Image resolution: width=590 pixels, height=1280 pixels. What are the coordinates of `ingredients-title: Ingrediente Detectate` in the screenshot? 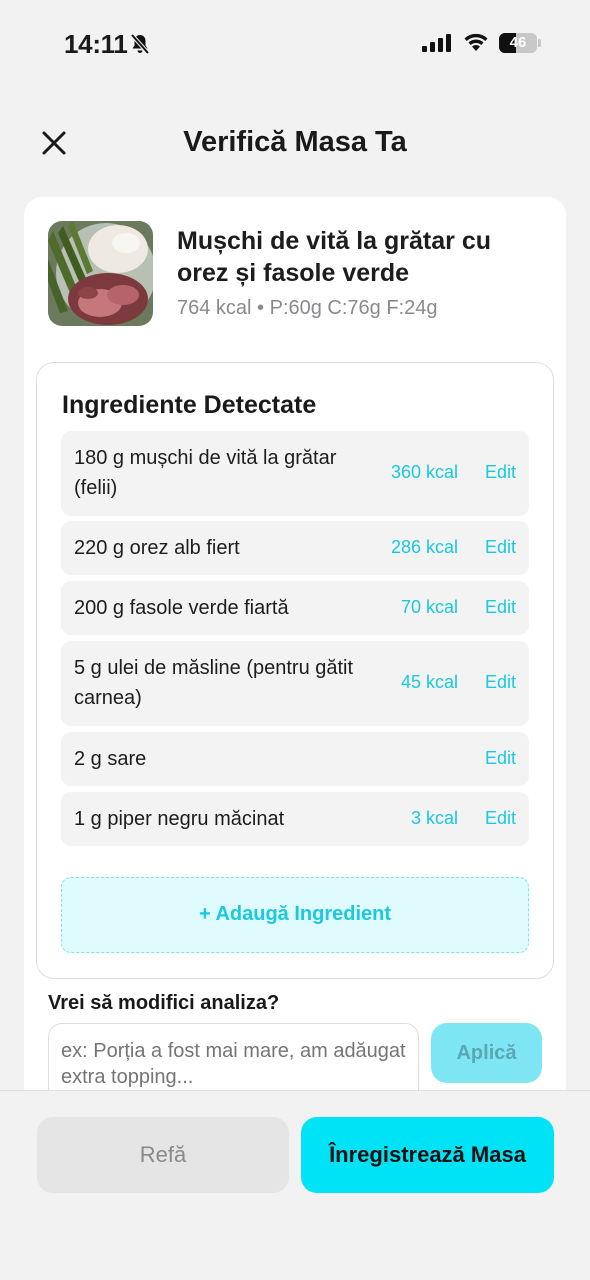 It's located at (189, 405).